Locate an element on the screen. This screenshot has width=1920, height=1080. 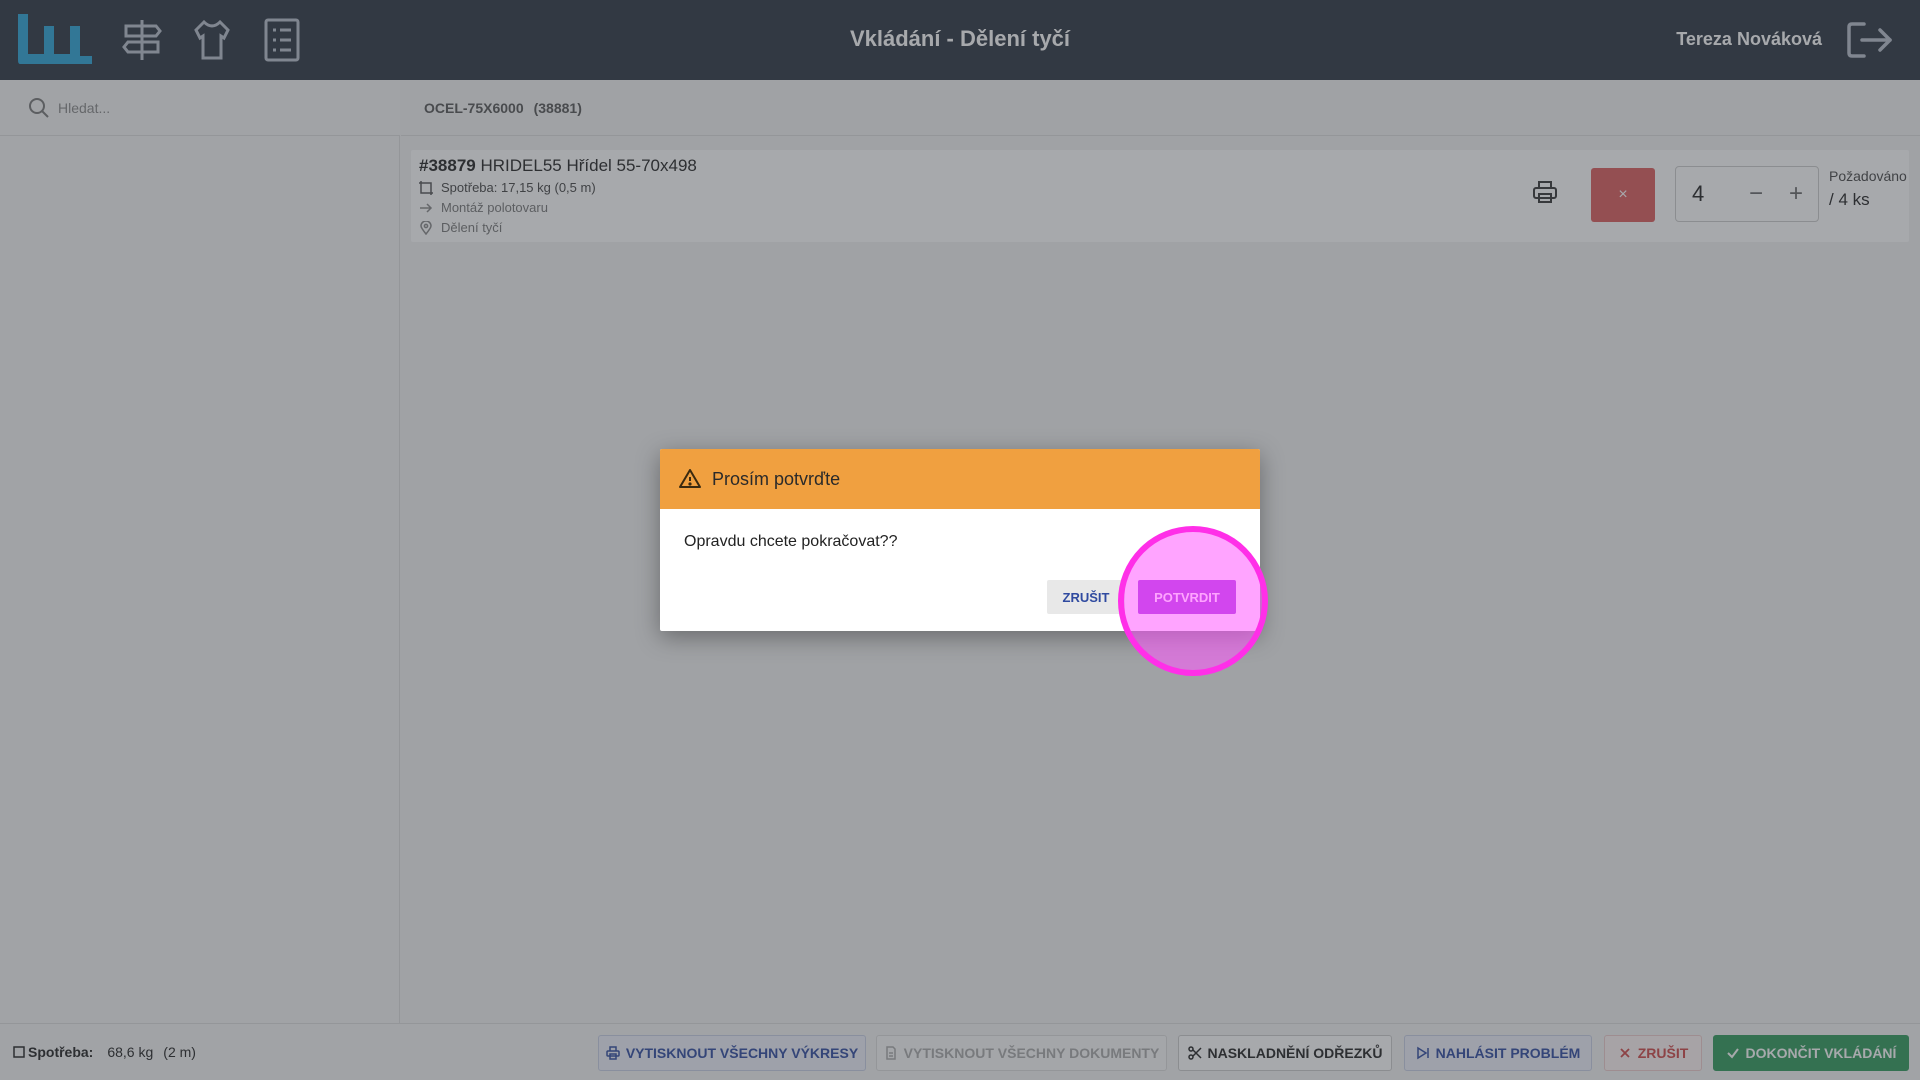
dialog-title: Prosím potvrďte is located at coordinates (776, 478).